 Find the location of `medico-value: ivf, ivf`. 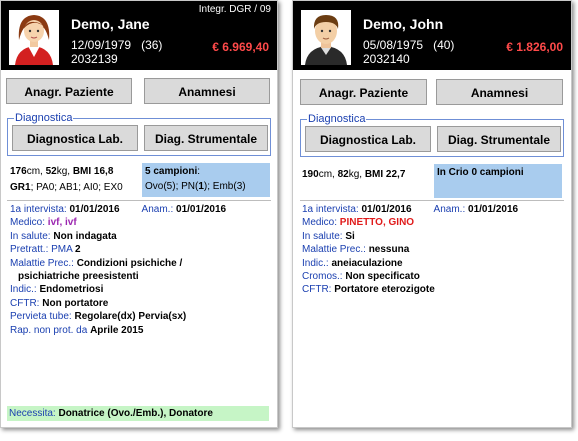

medico-value: ivf, ivf is located at coordinates (62, 223).